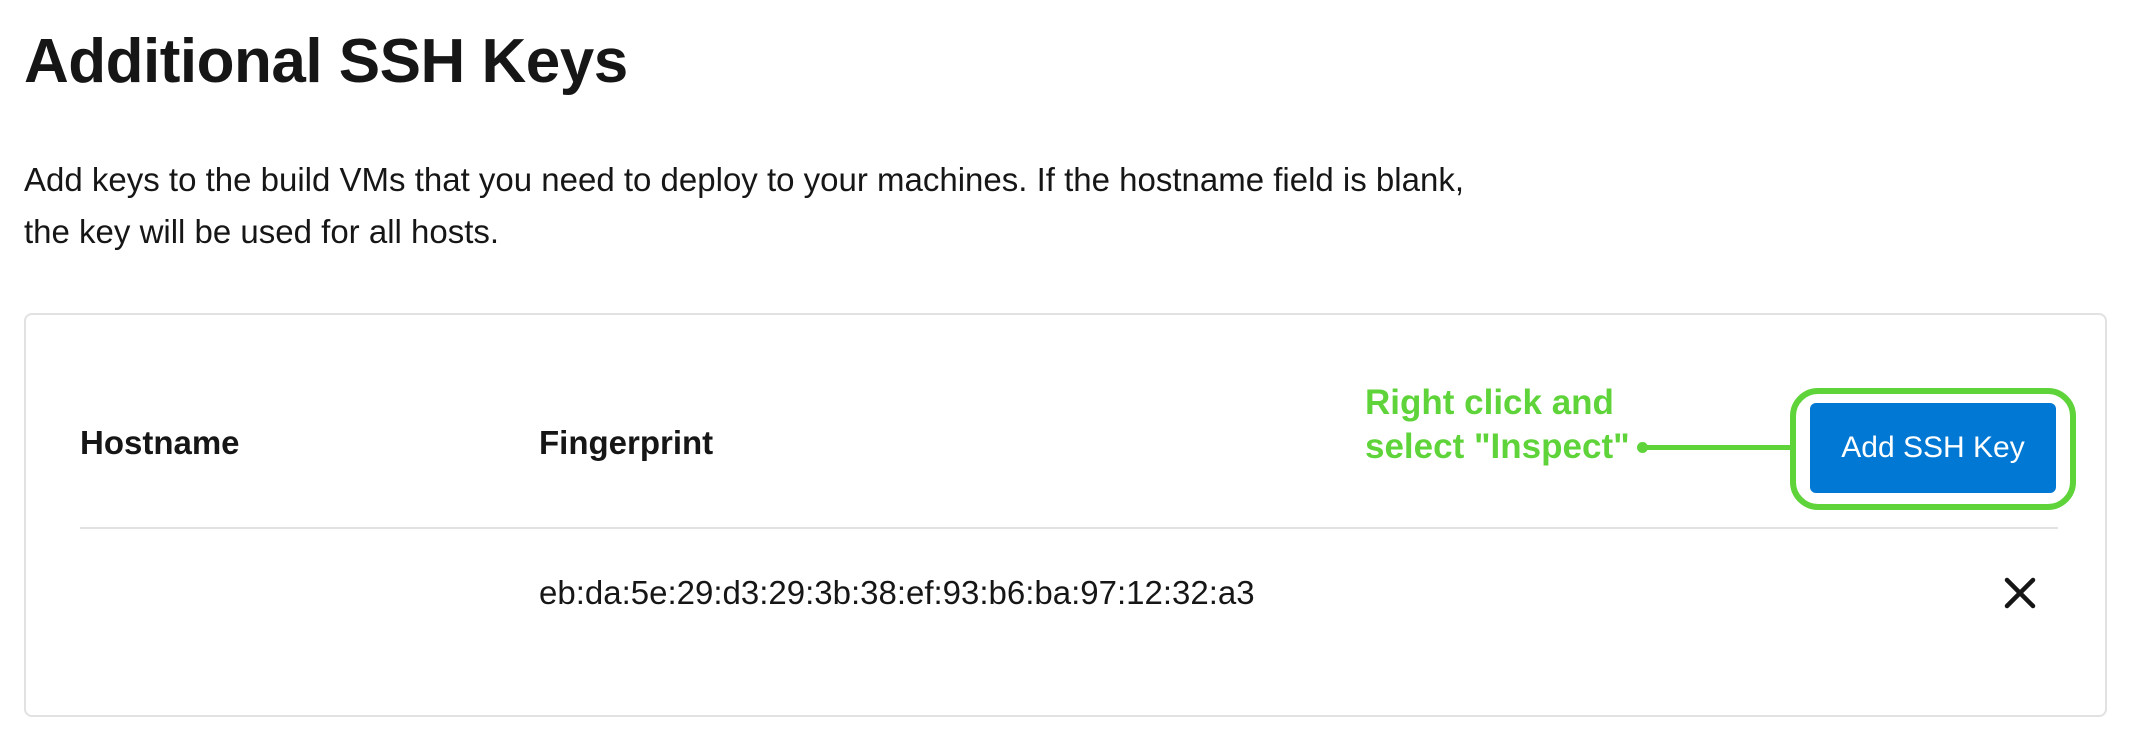 This screenshot has width=2136, height=752. What do you see at coordinates (1069, 528) in the screenshot?
I see `table-header-divider` at bounding box center [1069, 528].